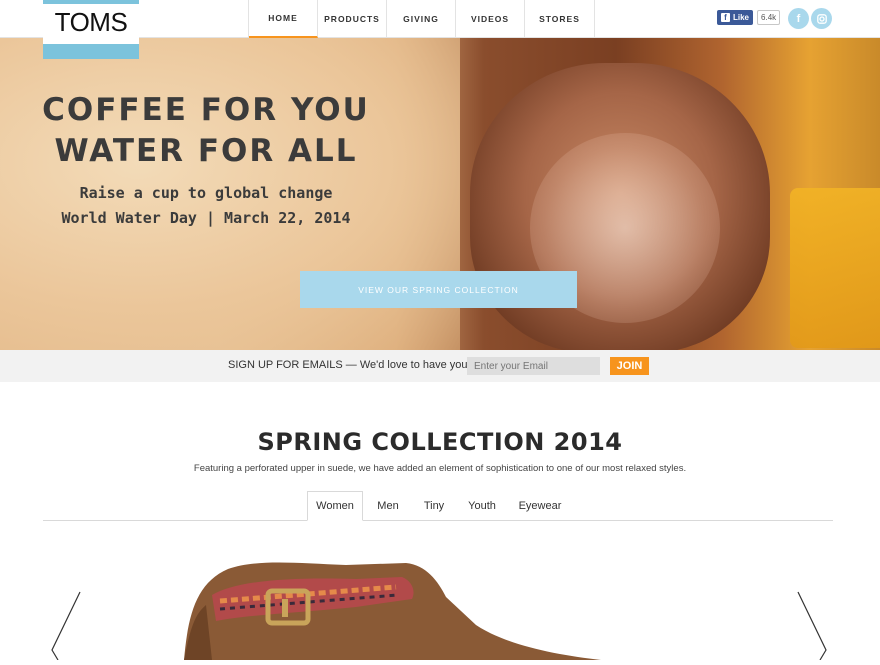 This screenshot has width=880, height=665. I want to click on facebook-icon: f, so click(798, 18).